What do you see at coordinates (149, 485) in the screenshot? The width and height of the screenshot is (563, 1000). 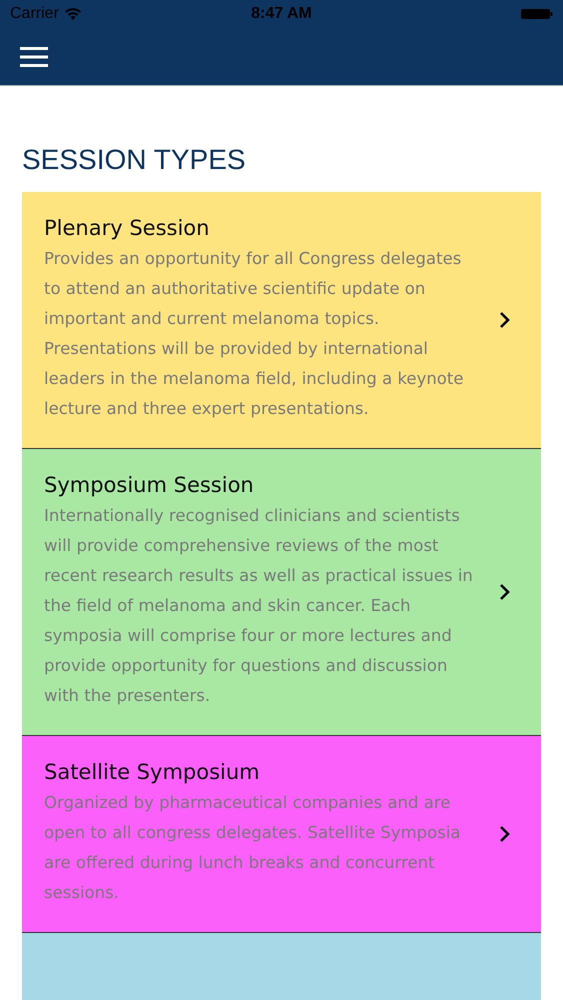 I see `session-title: Symposium Session` at bounding box center [149, 485].